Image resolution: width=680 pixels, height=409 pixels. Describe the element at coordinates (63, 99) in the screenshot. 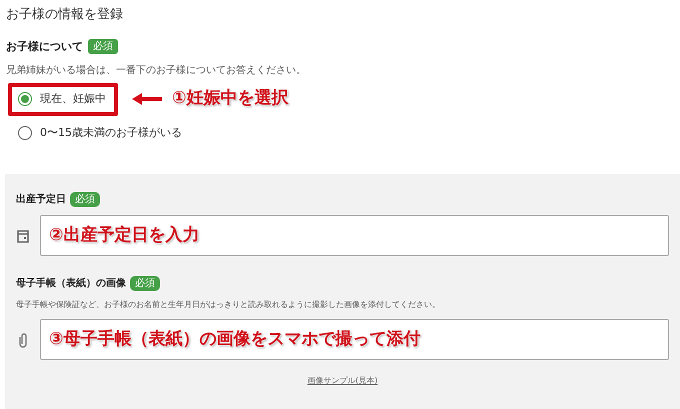

I see `radio-option: 現在、妊娠中` at that location.